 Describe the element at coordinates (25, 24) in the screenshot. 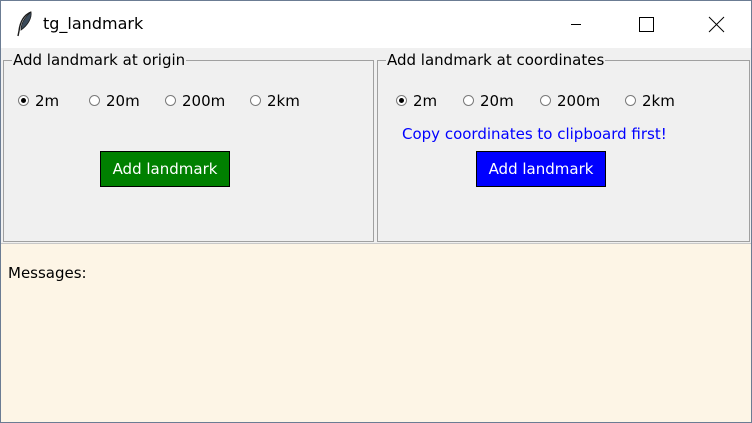

I see `feather-icon` at that location.